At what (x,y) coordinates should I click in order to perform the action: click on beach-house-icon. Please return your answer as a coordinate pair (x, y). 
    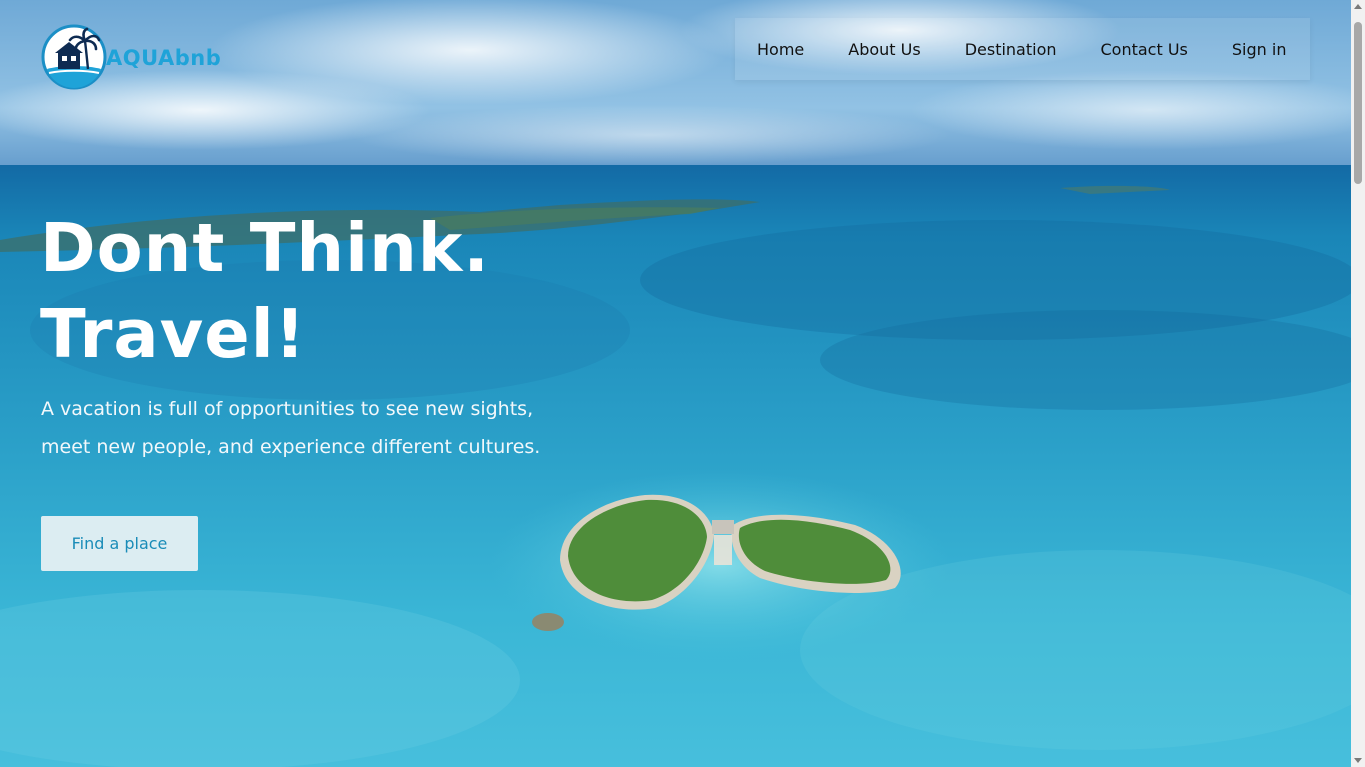
    Looking at the image, I should click on (74, 57).